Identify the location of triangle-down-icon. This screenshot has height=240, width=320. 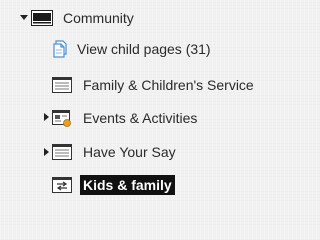
(24, 17).